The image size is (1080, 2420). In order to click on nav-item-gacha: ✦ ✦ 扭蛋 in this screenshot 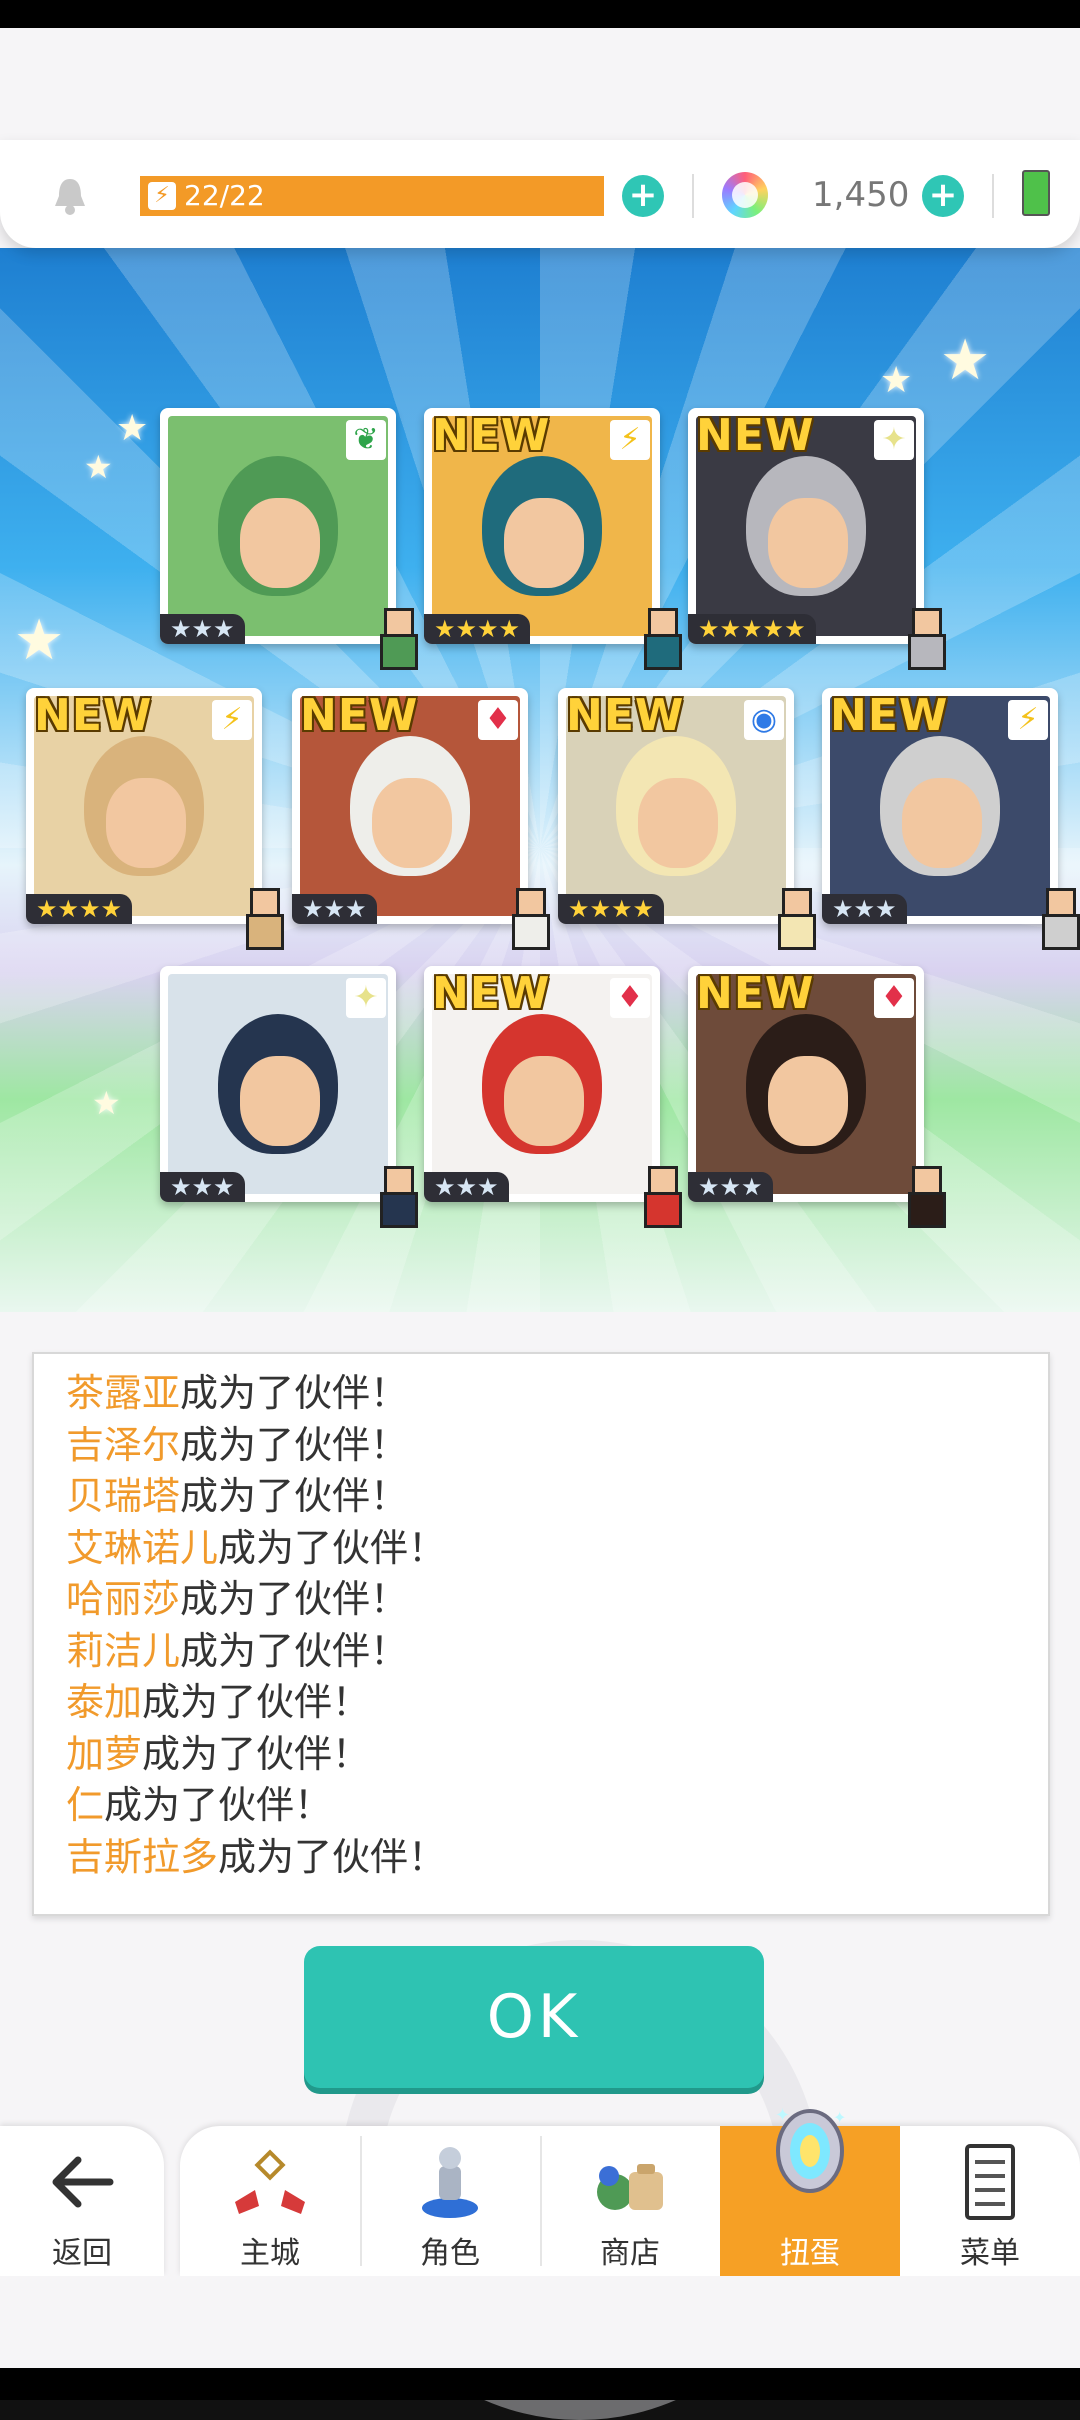, I will do `click(810, 2190)`.